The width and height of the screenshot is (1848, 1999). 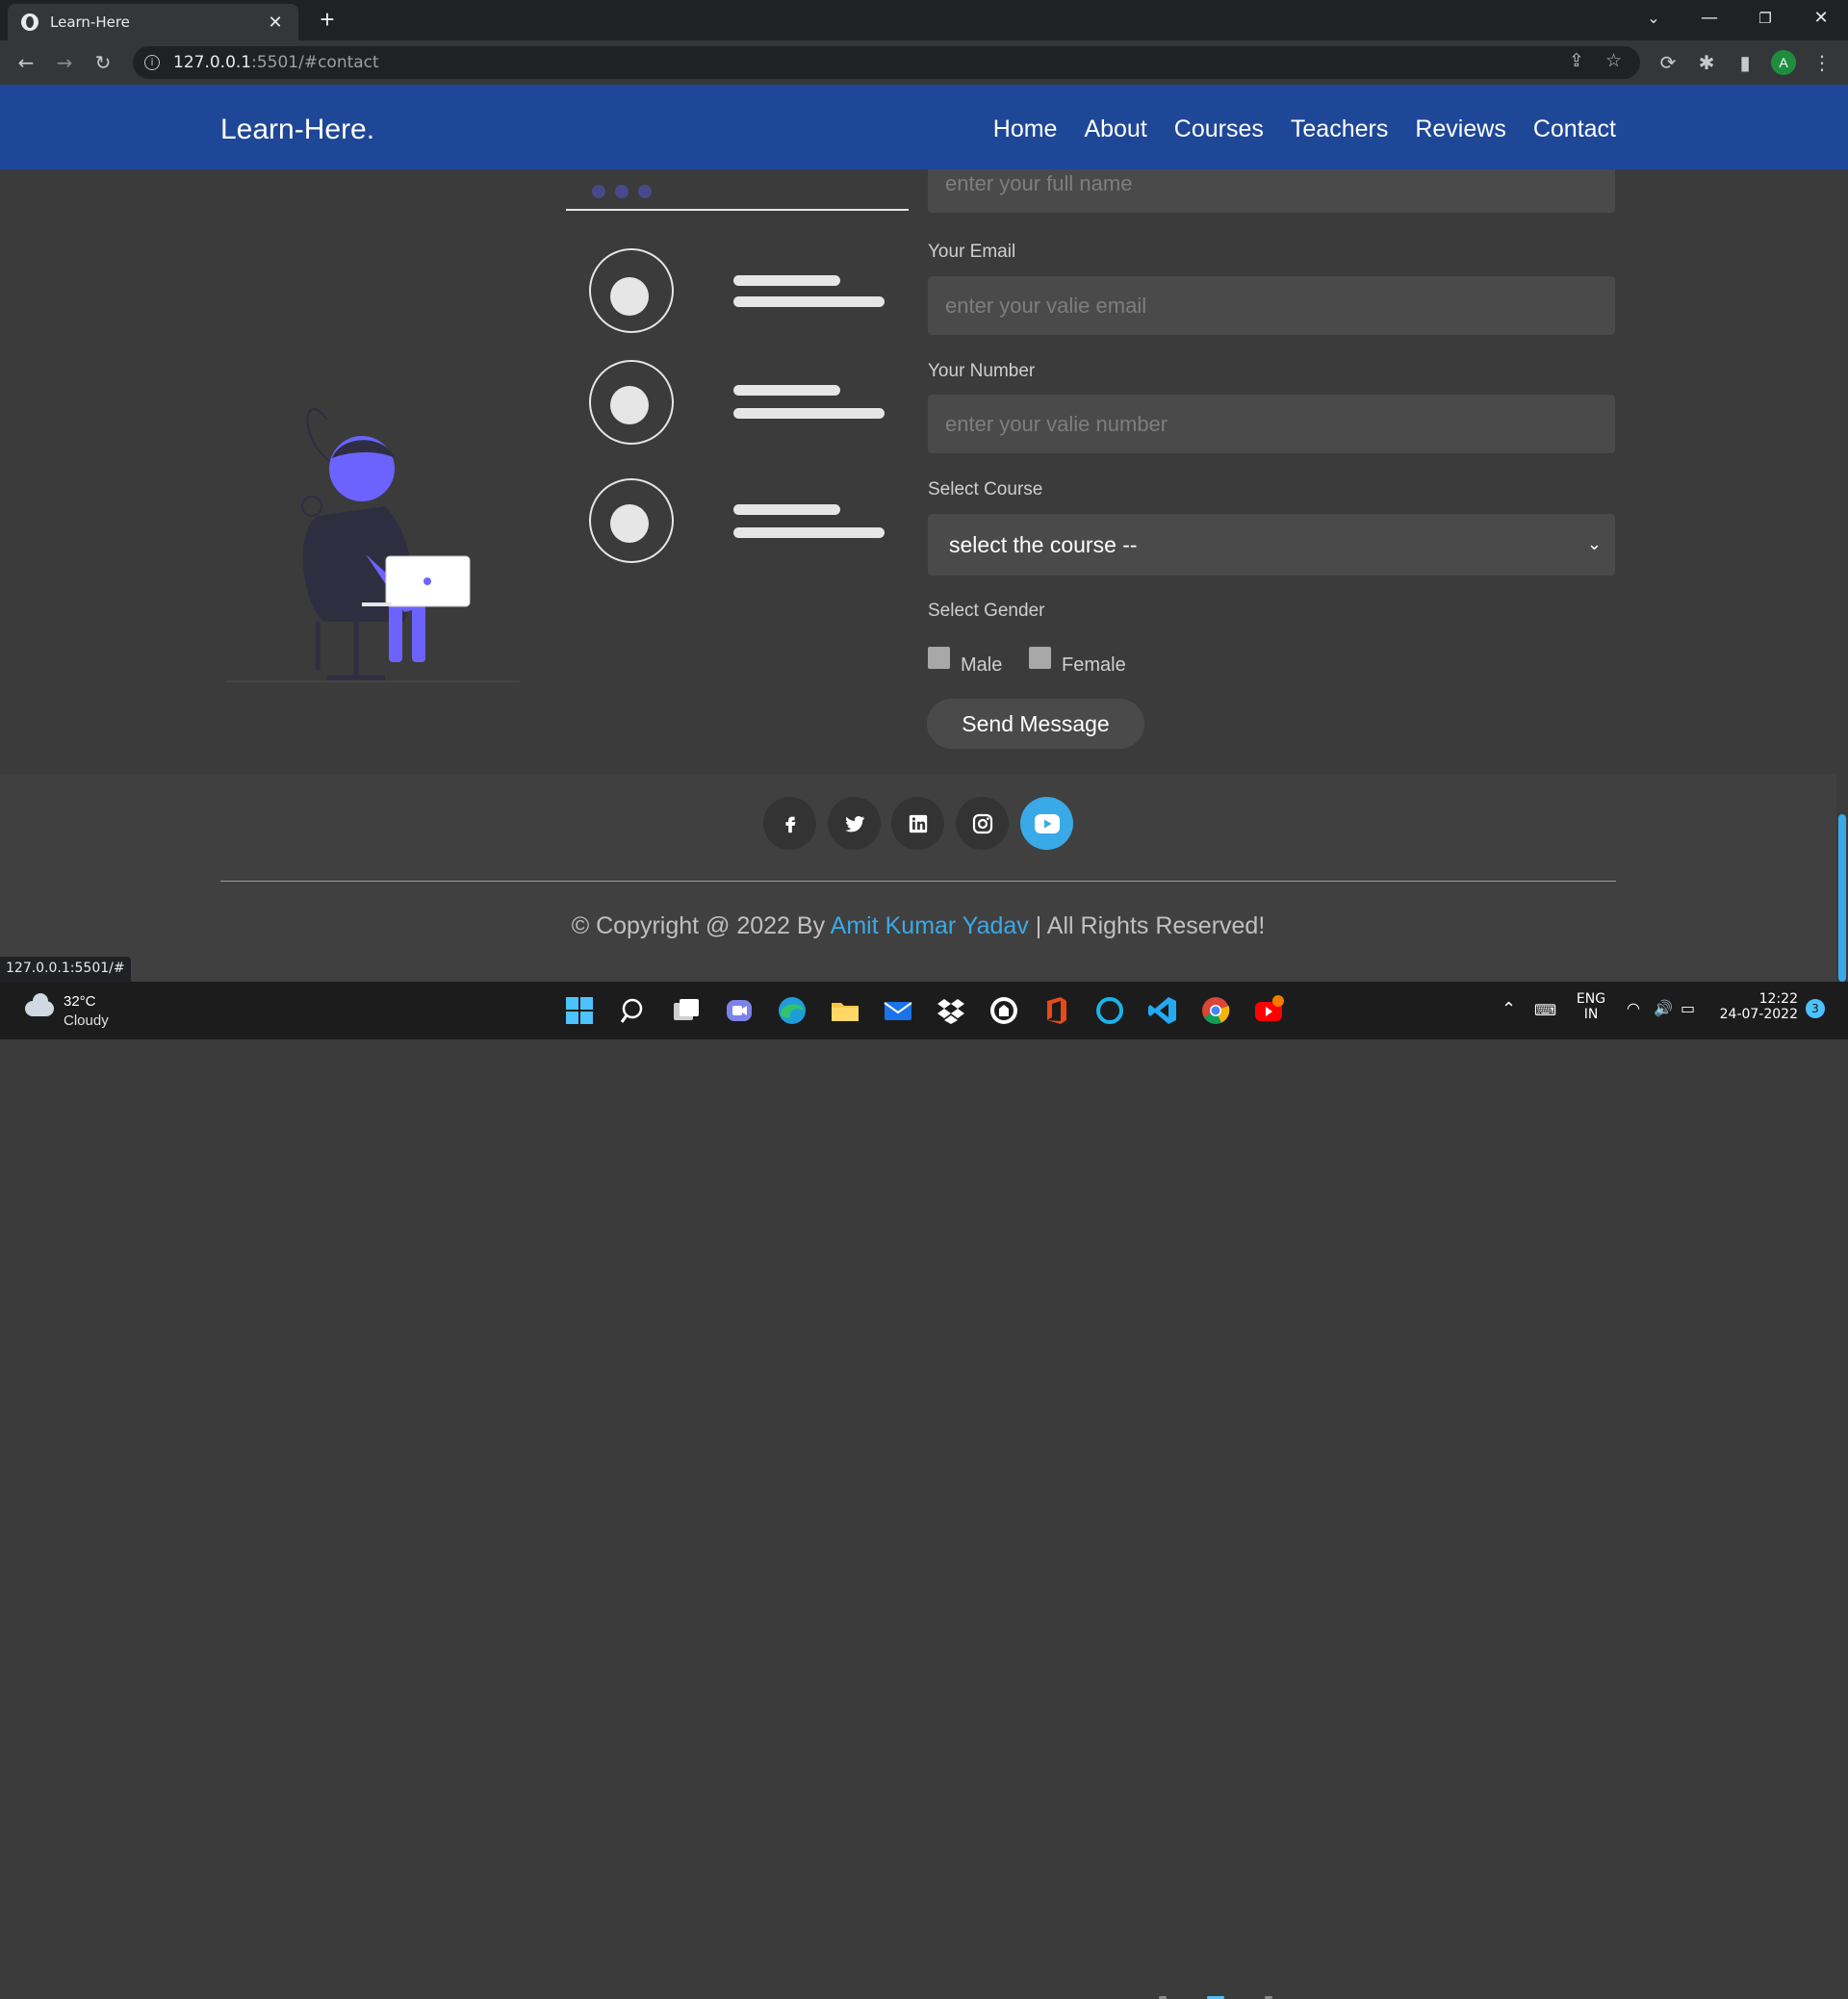 I want to click on office-icon, so click(x=1056, y=1010).